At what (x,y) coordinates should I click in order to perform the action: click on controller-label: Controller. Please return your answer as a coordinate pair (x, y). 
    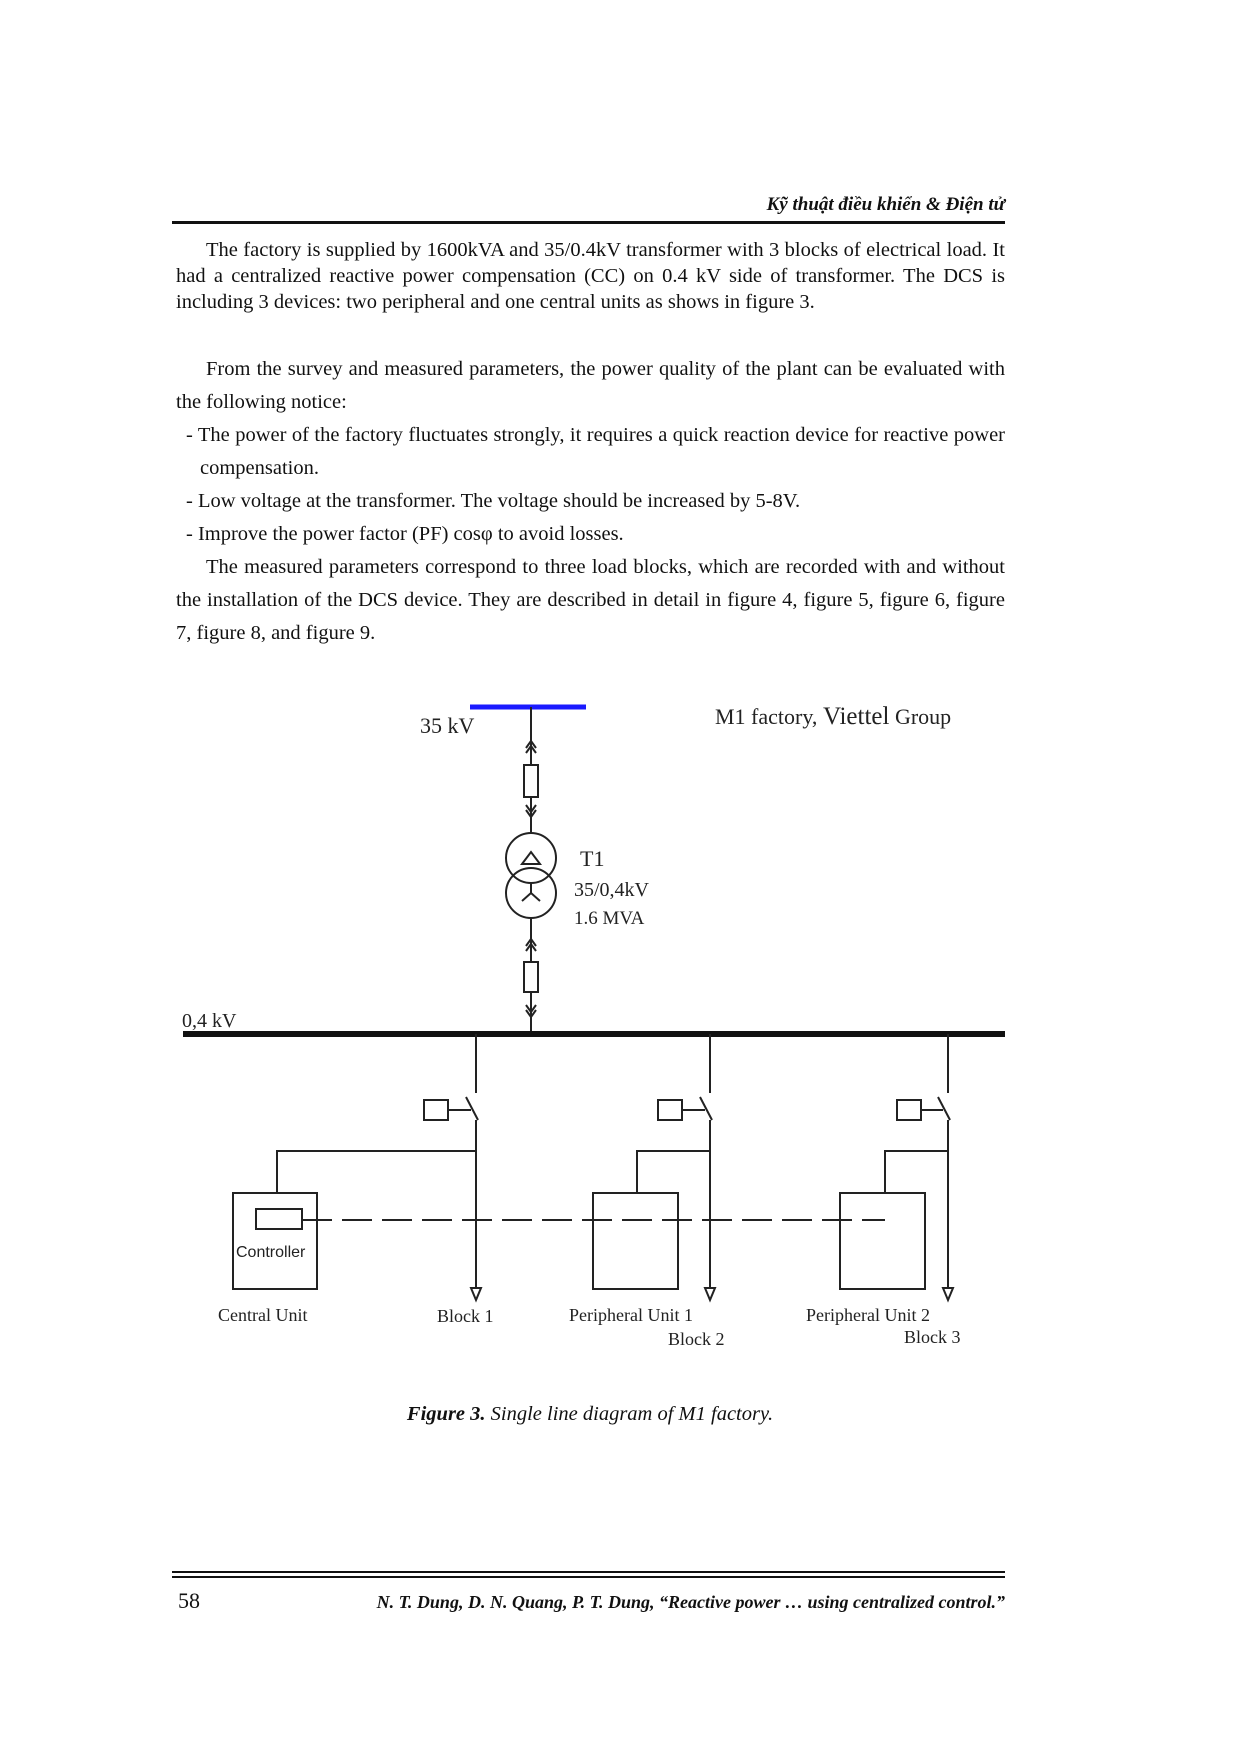
    Looking at the image, I should click on (271, 1252).